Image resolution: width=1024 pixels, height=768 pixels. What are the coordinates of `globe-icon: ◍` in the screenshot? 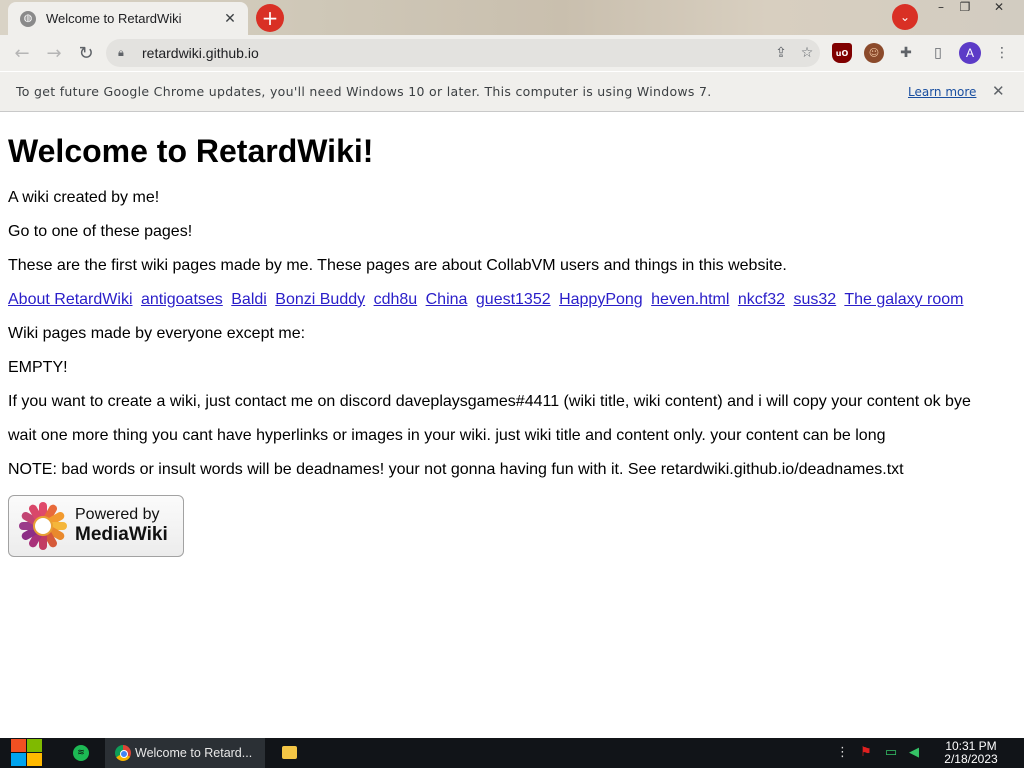 It's located at (28, 18).